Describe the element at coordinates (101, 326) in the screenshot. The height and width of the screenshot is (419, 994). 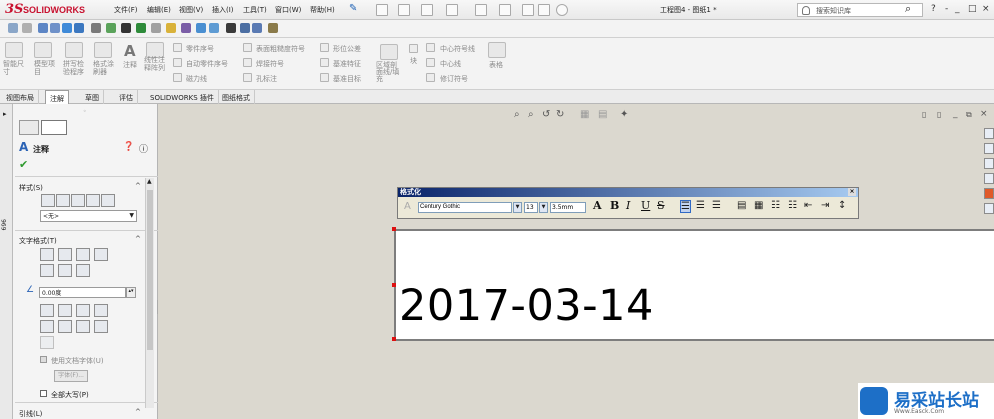
I see `stack-note-icon` at that location.